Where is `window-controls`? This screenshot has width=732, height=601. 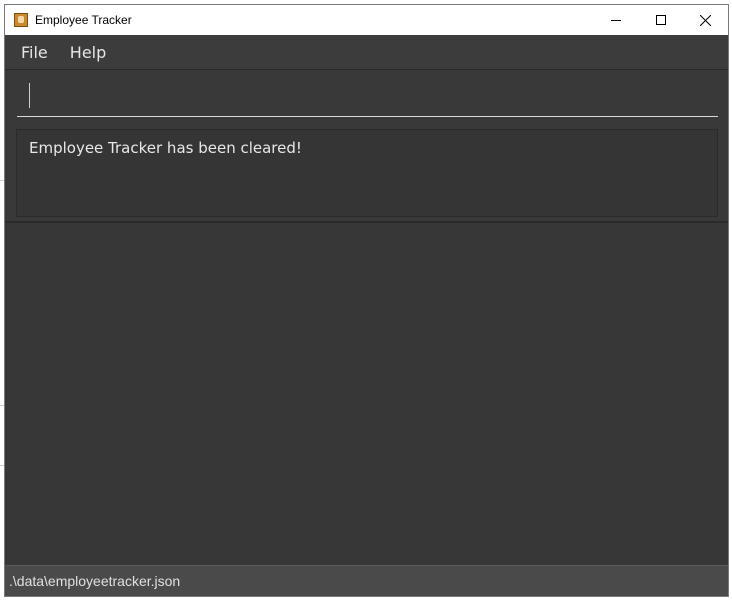
window-controls is located at coordinates (660, 20).